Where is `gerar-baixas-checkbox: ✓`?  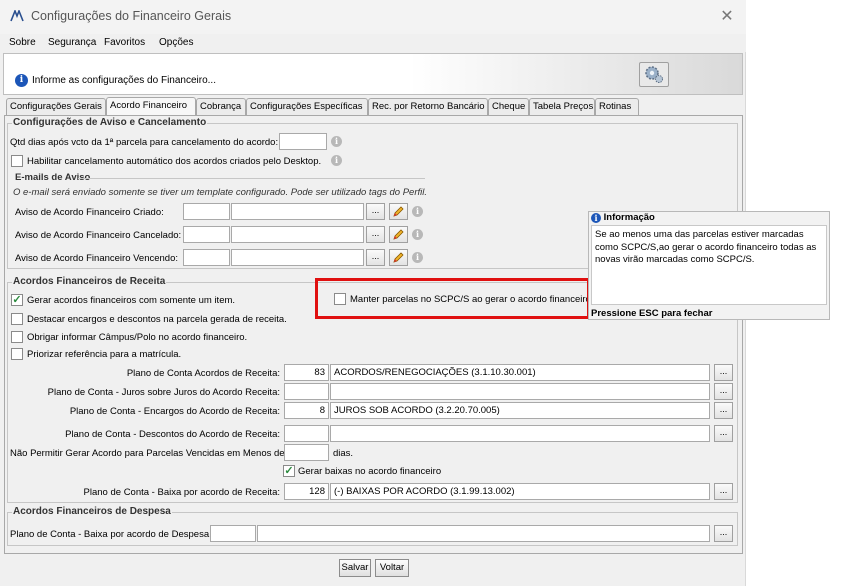 gerar-baixas-checkbox: ✓ is located at coordinates (289, 471).